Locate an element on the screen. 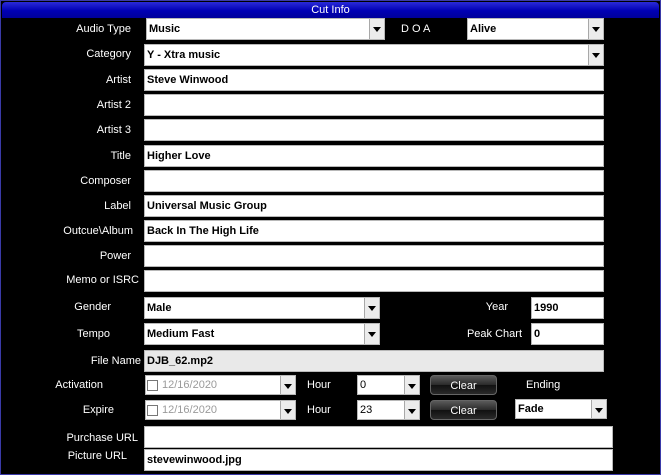  picture-url-label: Picture URL is located at coordinates (97, 456).